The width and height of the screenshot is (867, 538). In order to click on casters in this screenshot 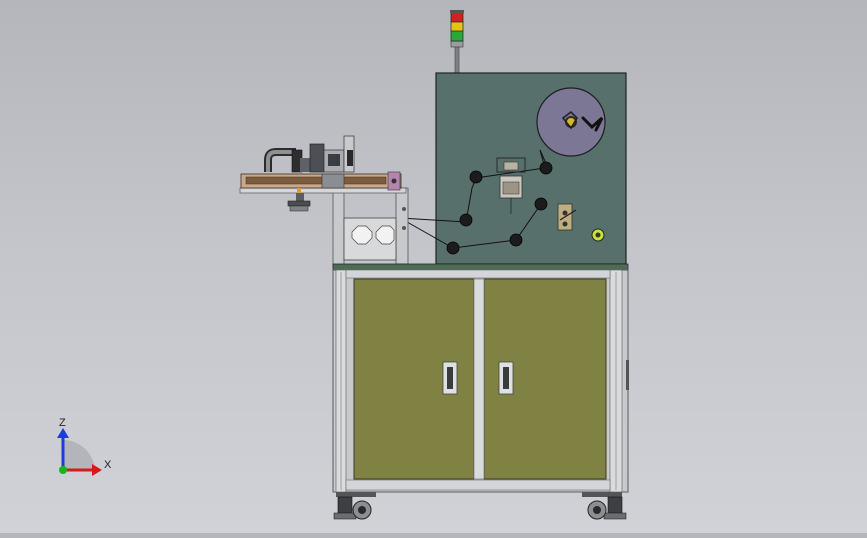, I will do `click(480, 506)`.